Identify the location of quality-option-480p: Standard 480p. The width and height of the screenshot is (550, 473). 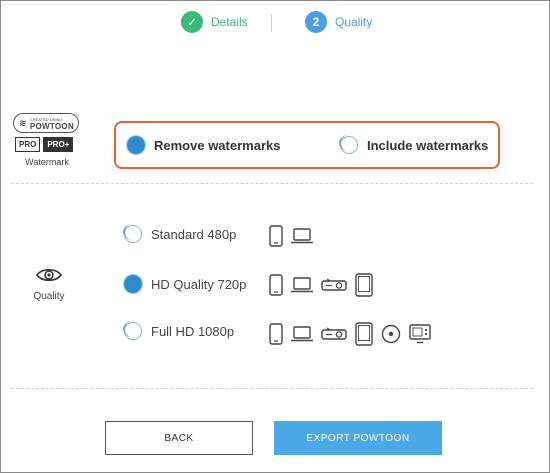
(180, 233).